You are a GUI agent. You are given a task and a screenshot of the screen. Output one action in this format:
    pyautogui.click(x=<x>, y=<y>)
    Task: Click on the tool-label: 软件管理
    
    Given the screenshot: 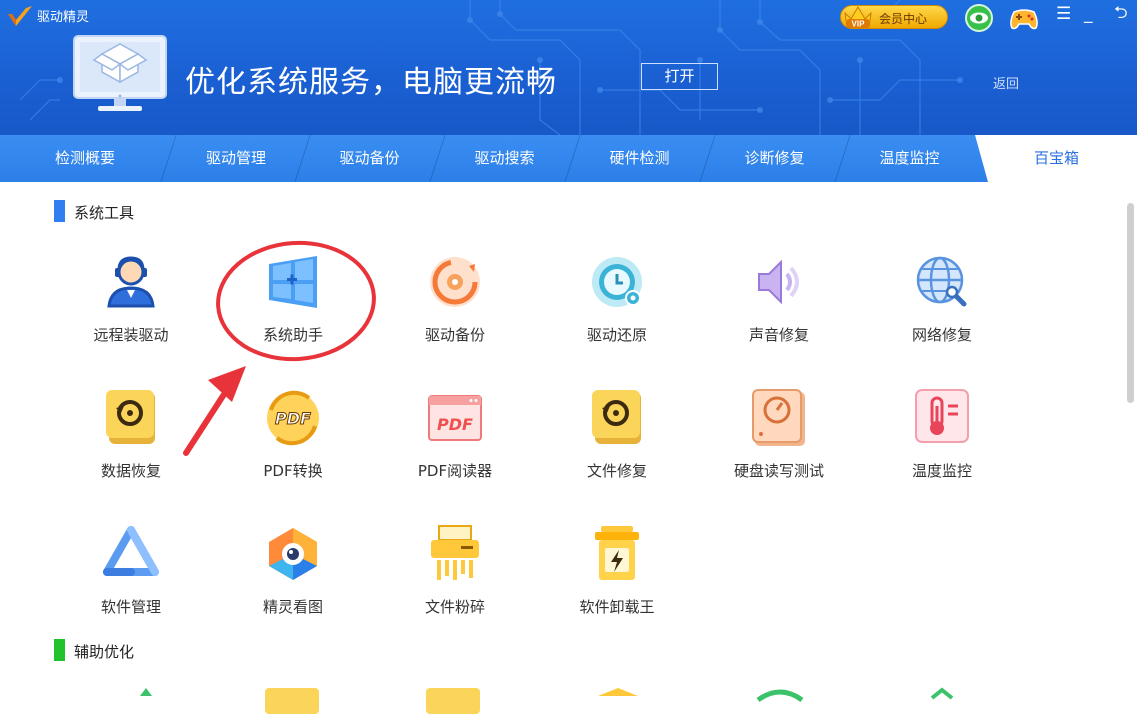 What is the action you would take?
    pyautogui.click(x=130, y=607)
    